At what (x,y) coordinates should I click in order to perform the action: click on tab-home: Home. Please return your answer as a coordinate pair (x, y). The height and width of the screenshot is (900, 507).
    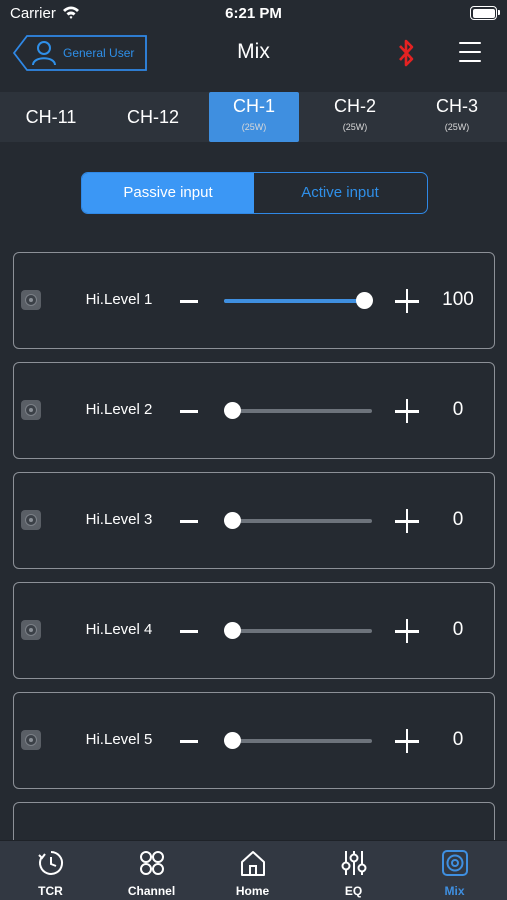
    Looking at the image, I should click on (252, 870).